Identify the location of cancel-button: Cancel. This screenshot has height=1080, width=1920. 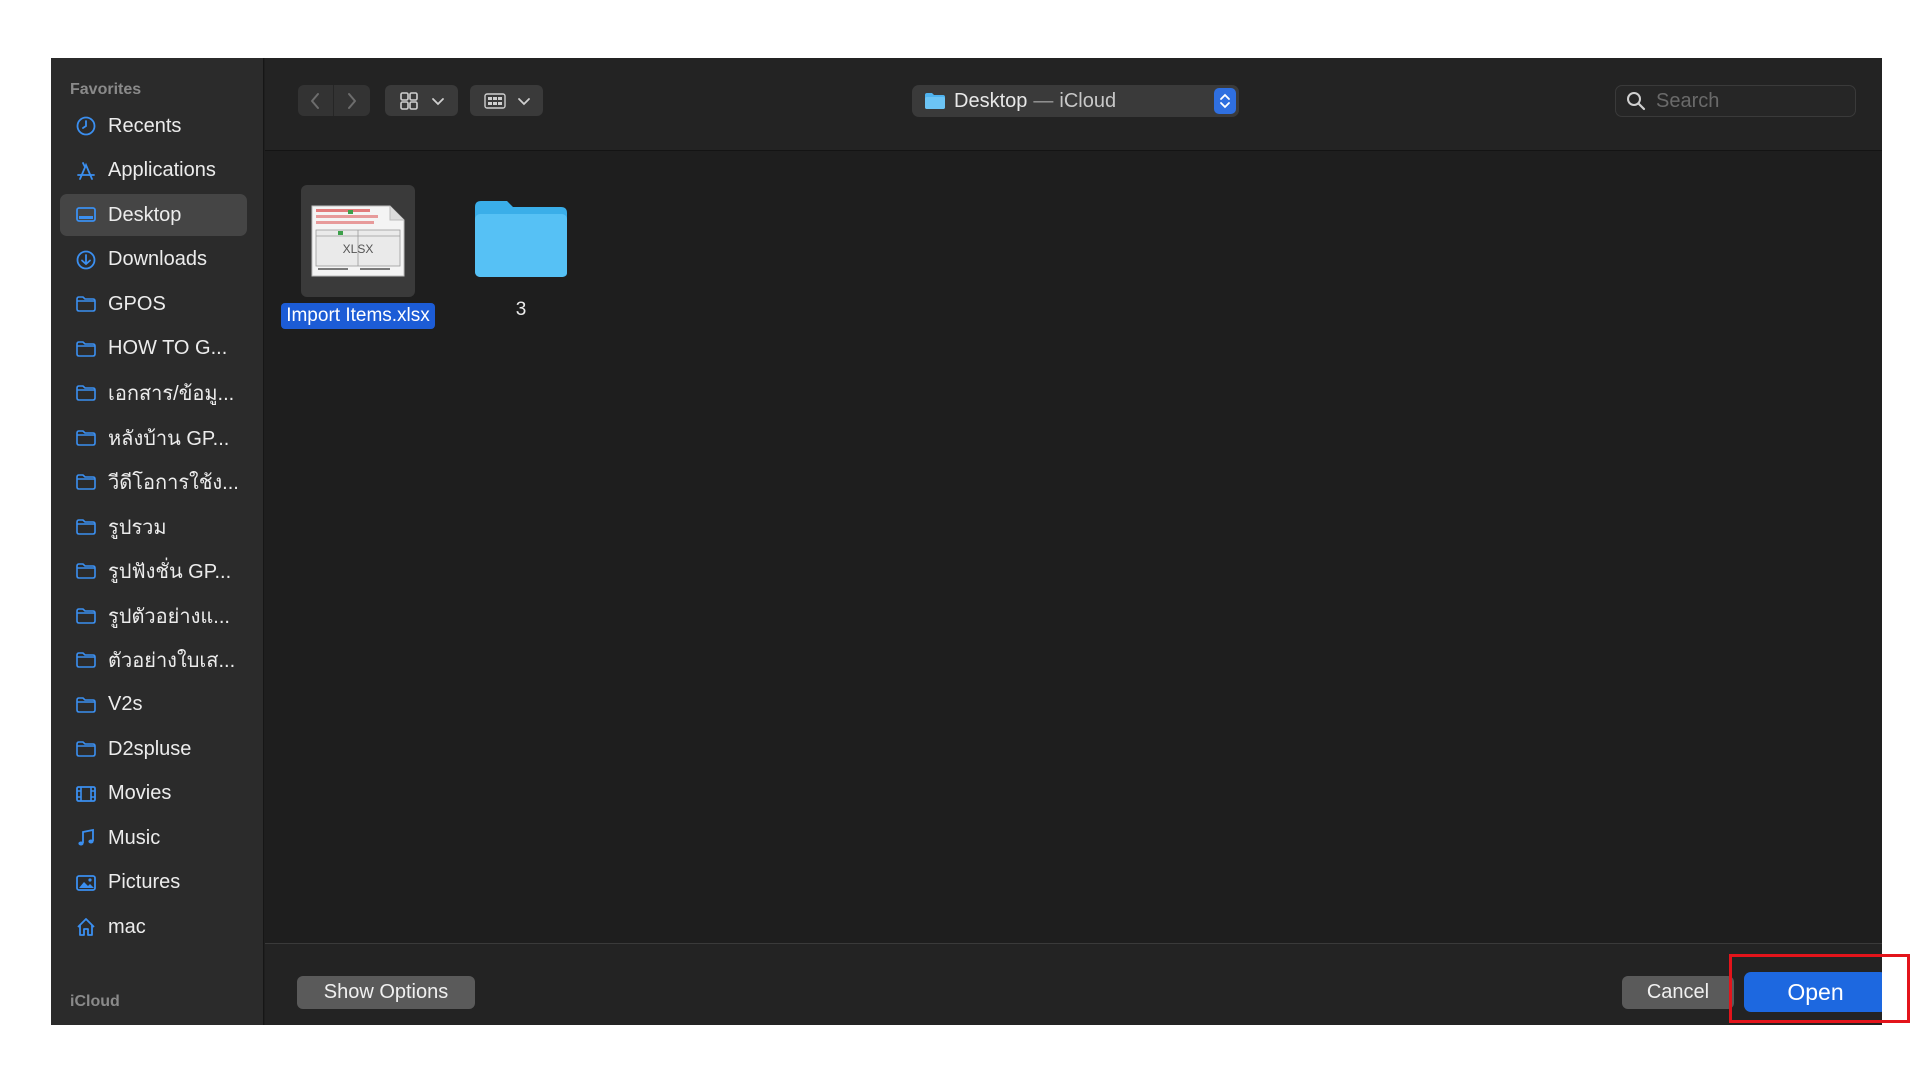
(1678, 992).